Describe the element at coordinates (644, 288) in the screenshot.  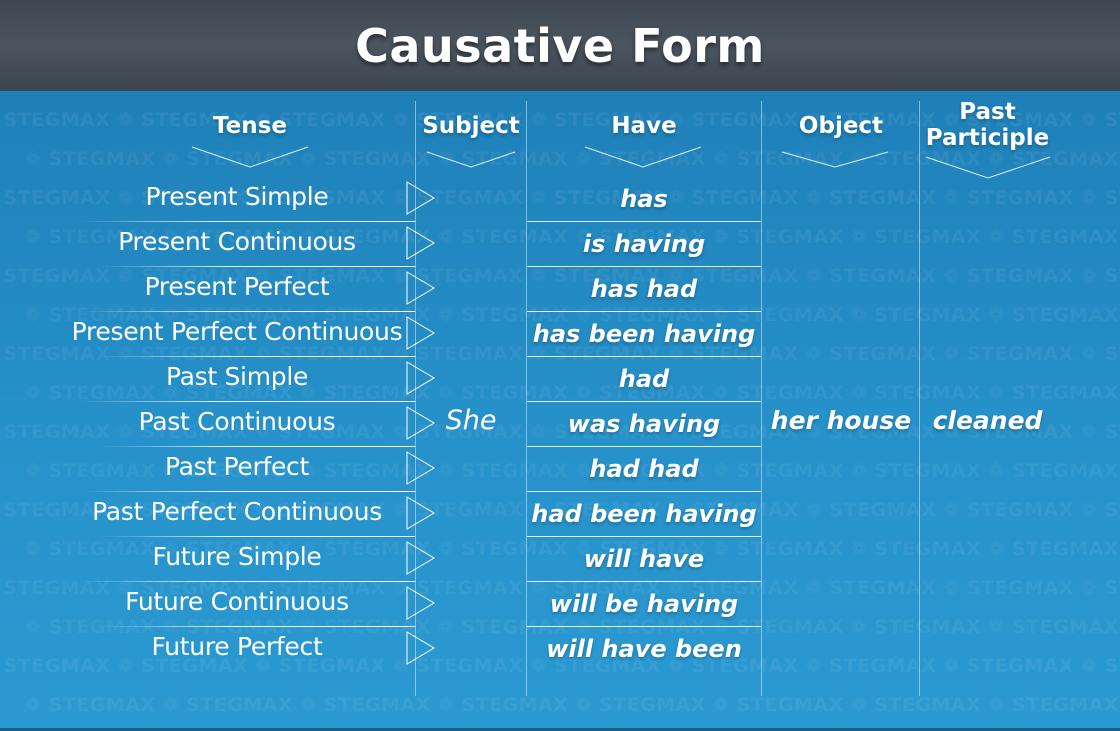
I see `have-form: has had` at that location.